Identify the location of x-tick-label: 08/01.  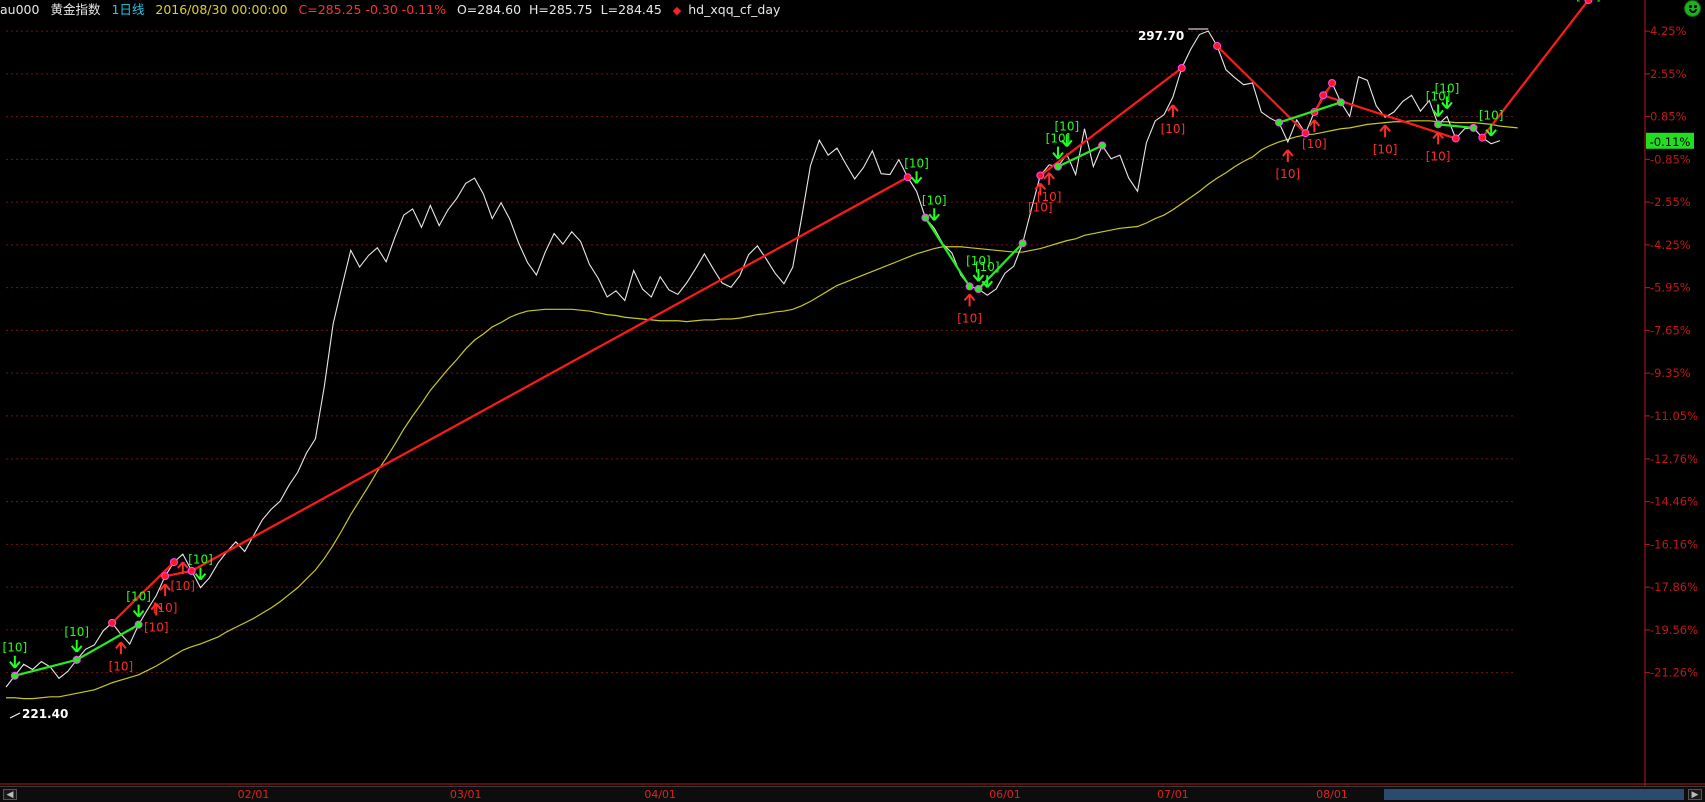
(1332, 794).